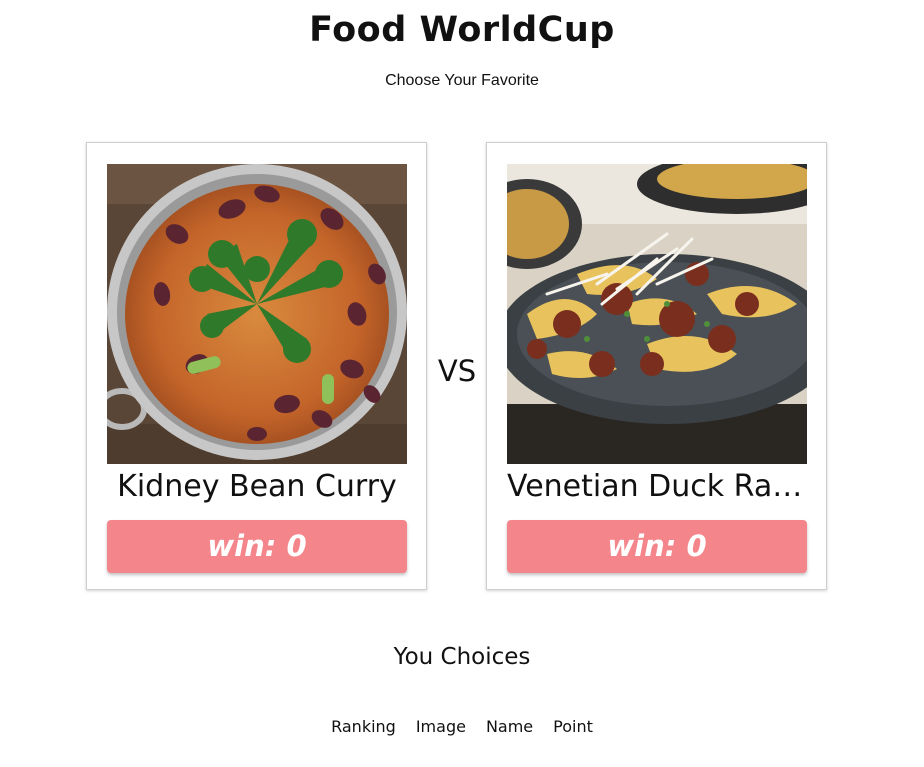 The height and width of the screenshot is (767, 924). I want to click on food-image-right, so click(657, 314).